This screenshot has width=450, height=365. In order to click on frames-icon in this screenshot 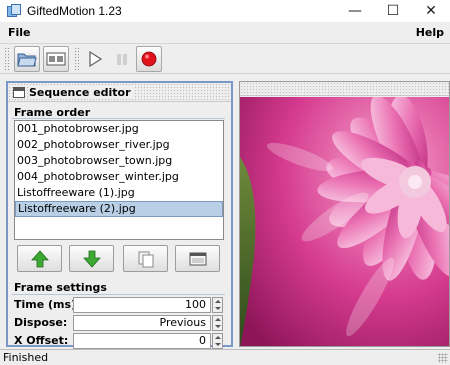, I will do `click(56, 59)`.